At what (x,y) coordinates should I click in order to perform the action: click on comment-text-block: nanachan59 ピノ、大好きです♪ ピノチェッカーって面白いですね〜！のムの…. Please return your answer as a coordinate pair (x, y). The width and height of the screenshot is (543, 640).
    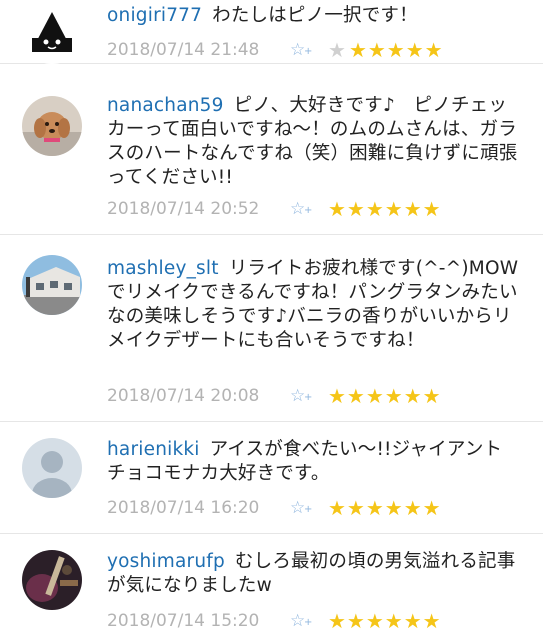
    Looking at the image, I should click on (313, 142).